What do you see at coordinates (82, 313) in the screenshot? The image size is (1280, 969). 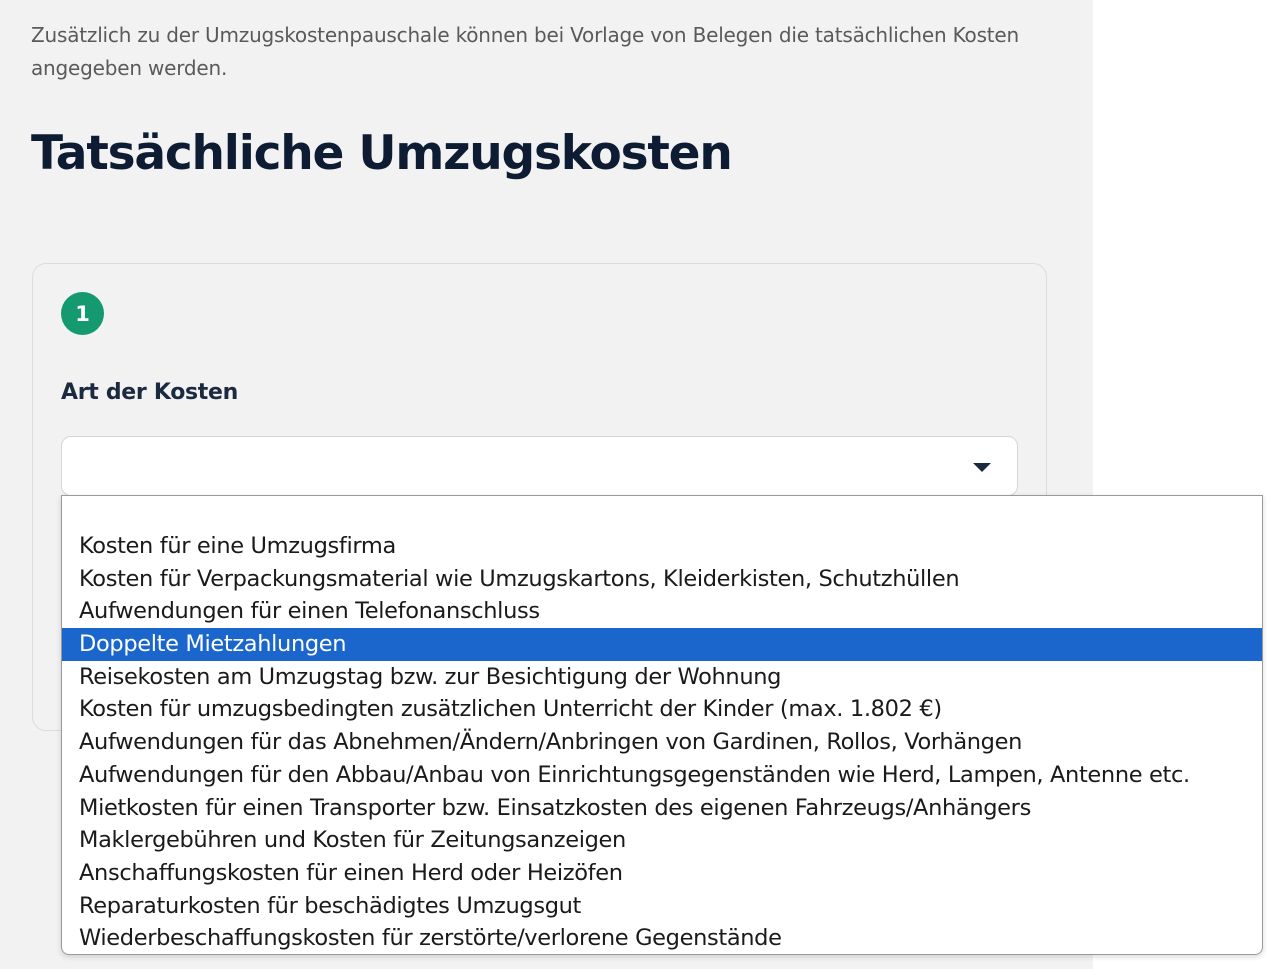 I see `step-badge: 1` at bounding box center [82, 313].